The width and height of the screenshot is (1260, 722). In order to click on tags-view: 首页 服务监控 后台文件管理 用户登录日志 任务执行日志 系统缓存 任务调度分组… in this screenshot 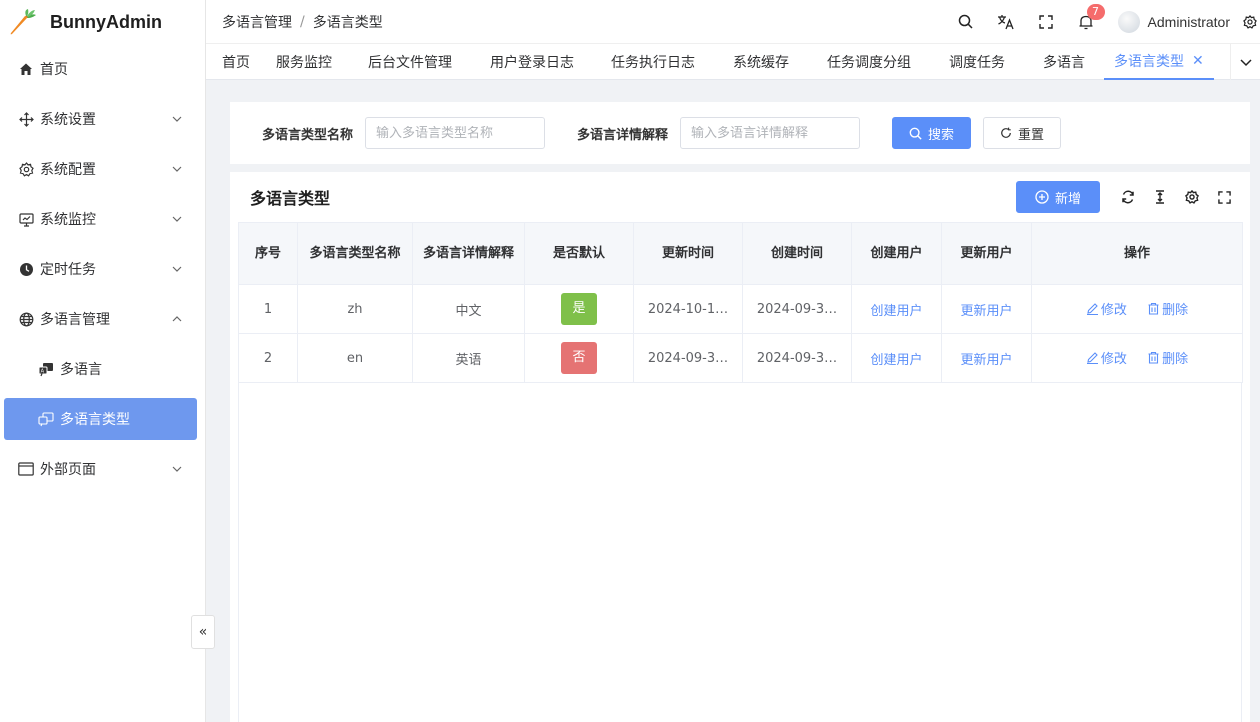, I will do `click(733, 62)`.